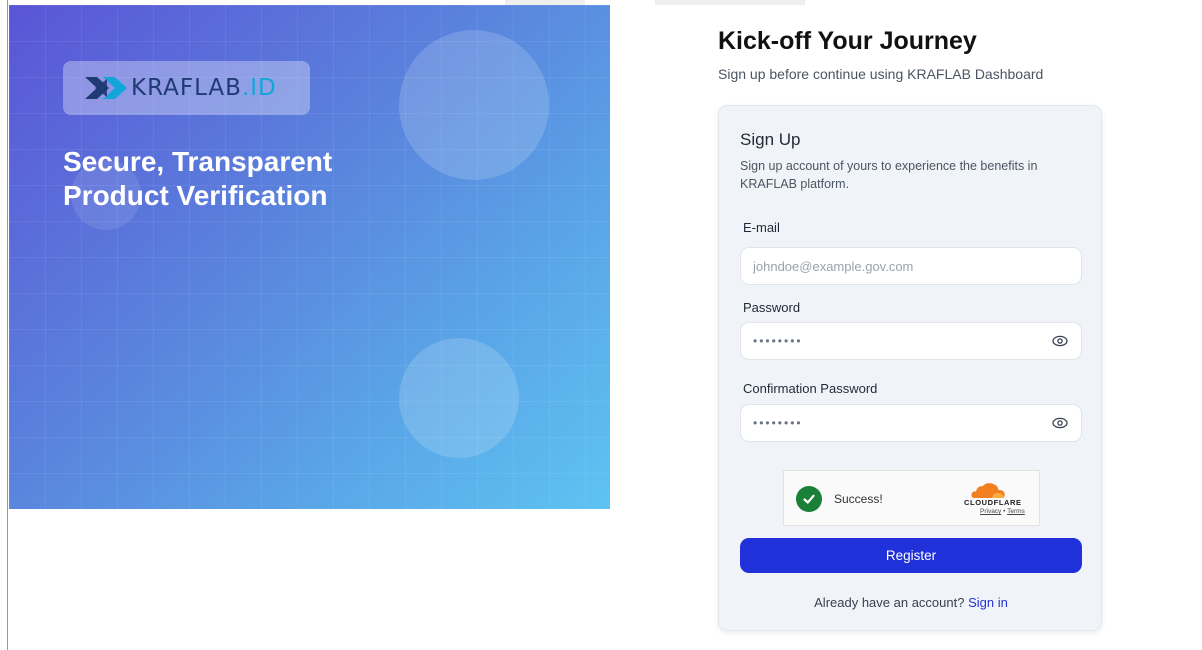  I want to click on brand-name: KRAFLAB, so click(186, 88).